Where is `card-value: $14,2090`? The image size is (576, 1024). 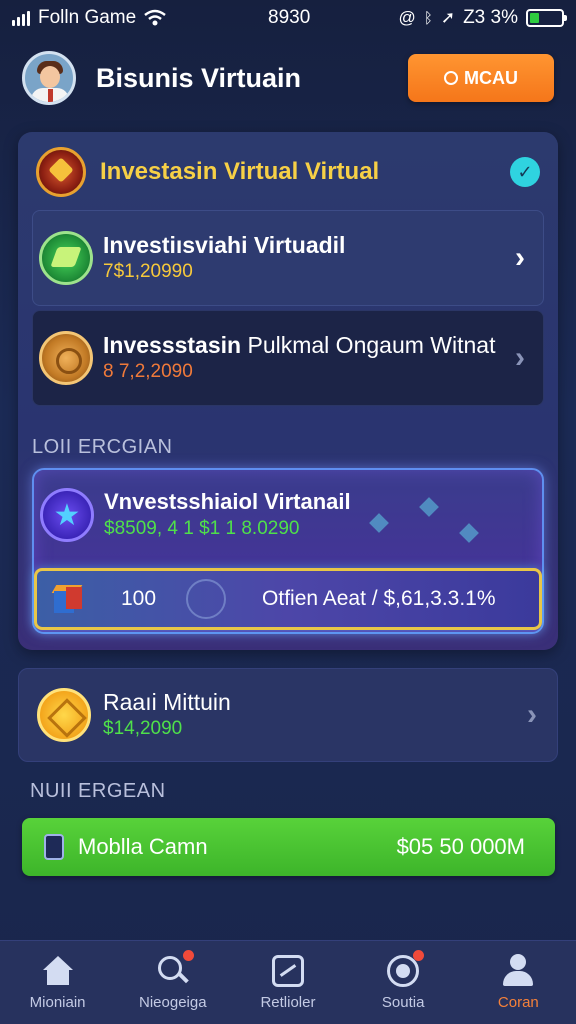 card-value: $14,2090 is located at coordinates (143, 728).